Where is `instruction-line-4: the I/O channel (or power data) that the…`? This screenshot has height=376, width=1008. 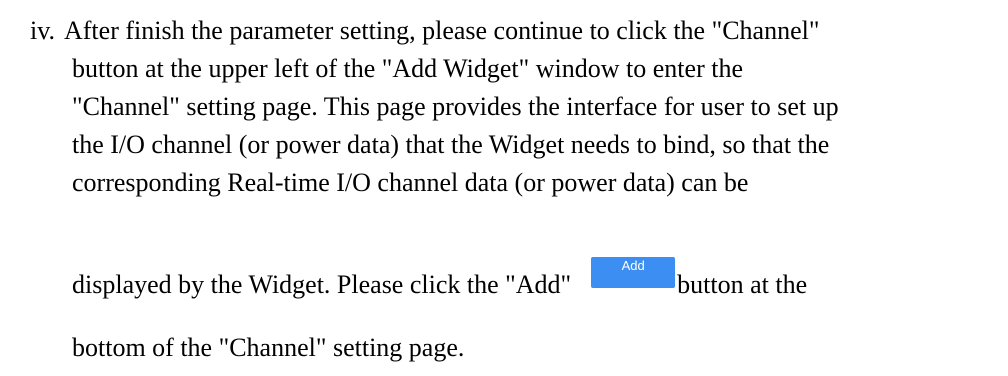
instruction-line-4: the I/O channel (or power data) that the… is located at coordinates (451, 144).